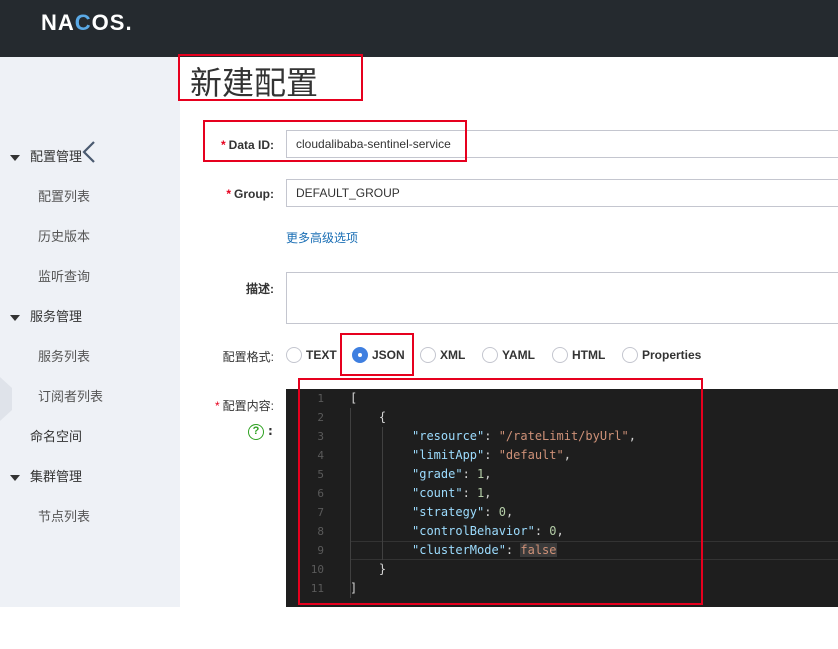  What do you see at coordinates (256, 432) in the screenshot?
I see `question-circle-icon: ?` at bounding box center [256, 432].